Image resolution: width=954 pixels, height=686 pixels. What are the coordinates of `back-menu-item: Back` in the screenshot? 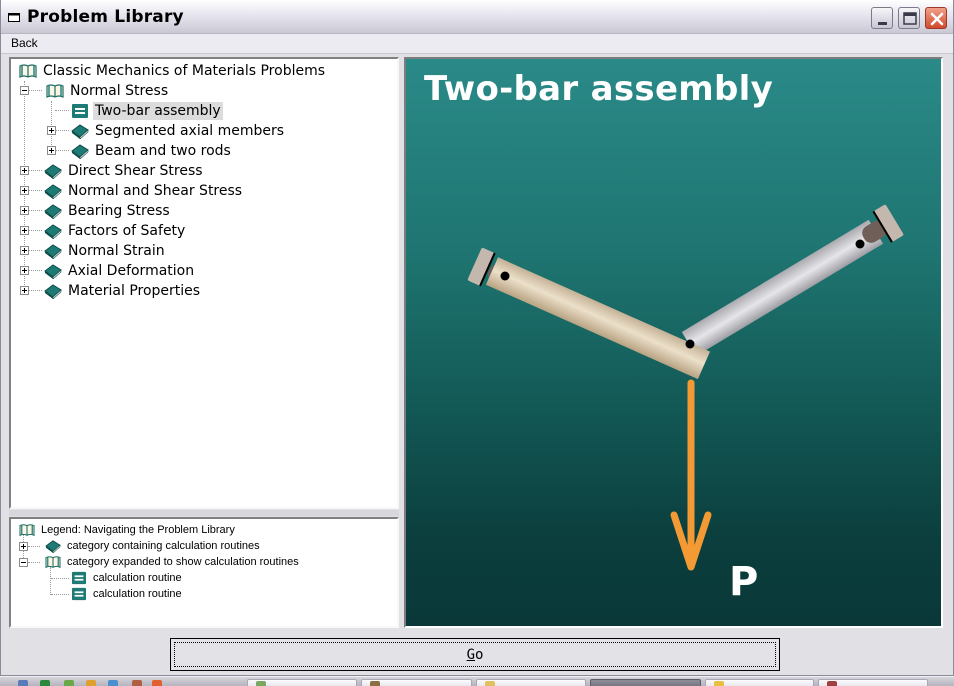 It's located at (24, 43).